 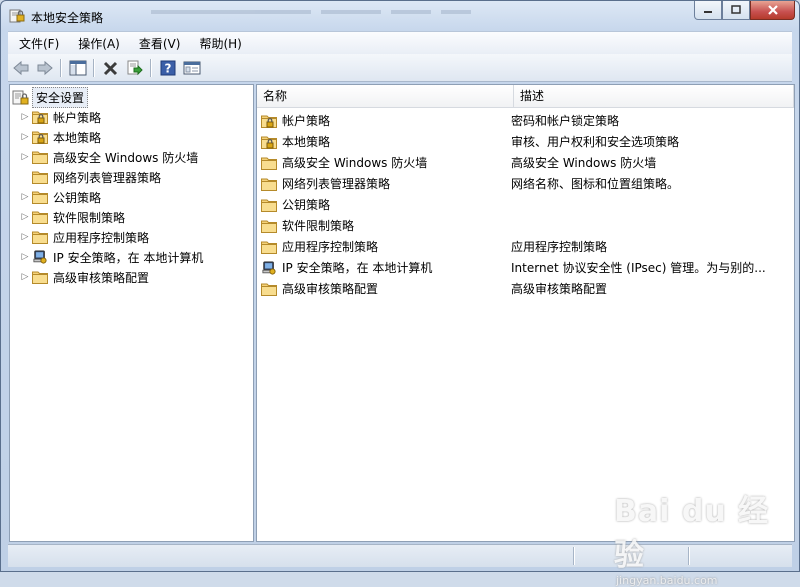 I want to click on list-cell-name: 应用程序控制策略, so click(x=386, y=246).